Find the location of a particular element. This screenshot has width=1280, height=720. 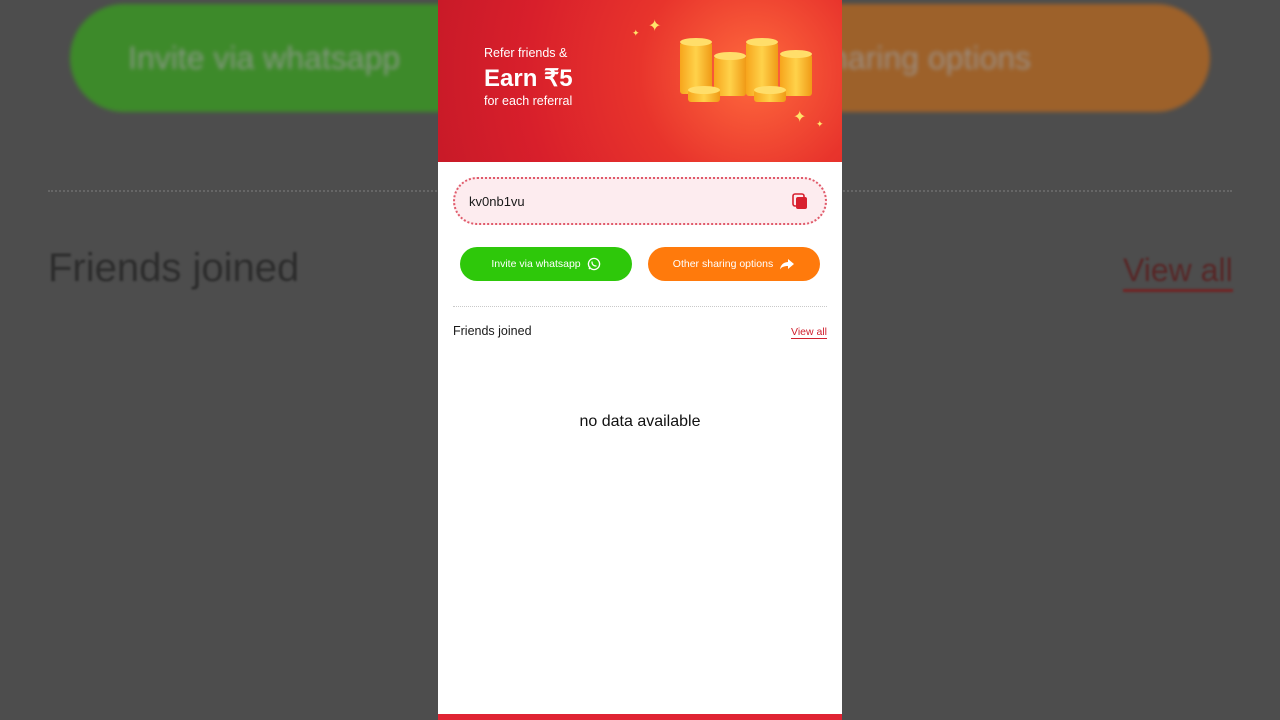

referral-code: kv0nb1vu is located at coordinates (497, 201).